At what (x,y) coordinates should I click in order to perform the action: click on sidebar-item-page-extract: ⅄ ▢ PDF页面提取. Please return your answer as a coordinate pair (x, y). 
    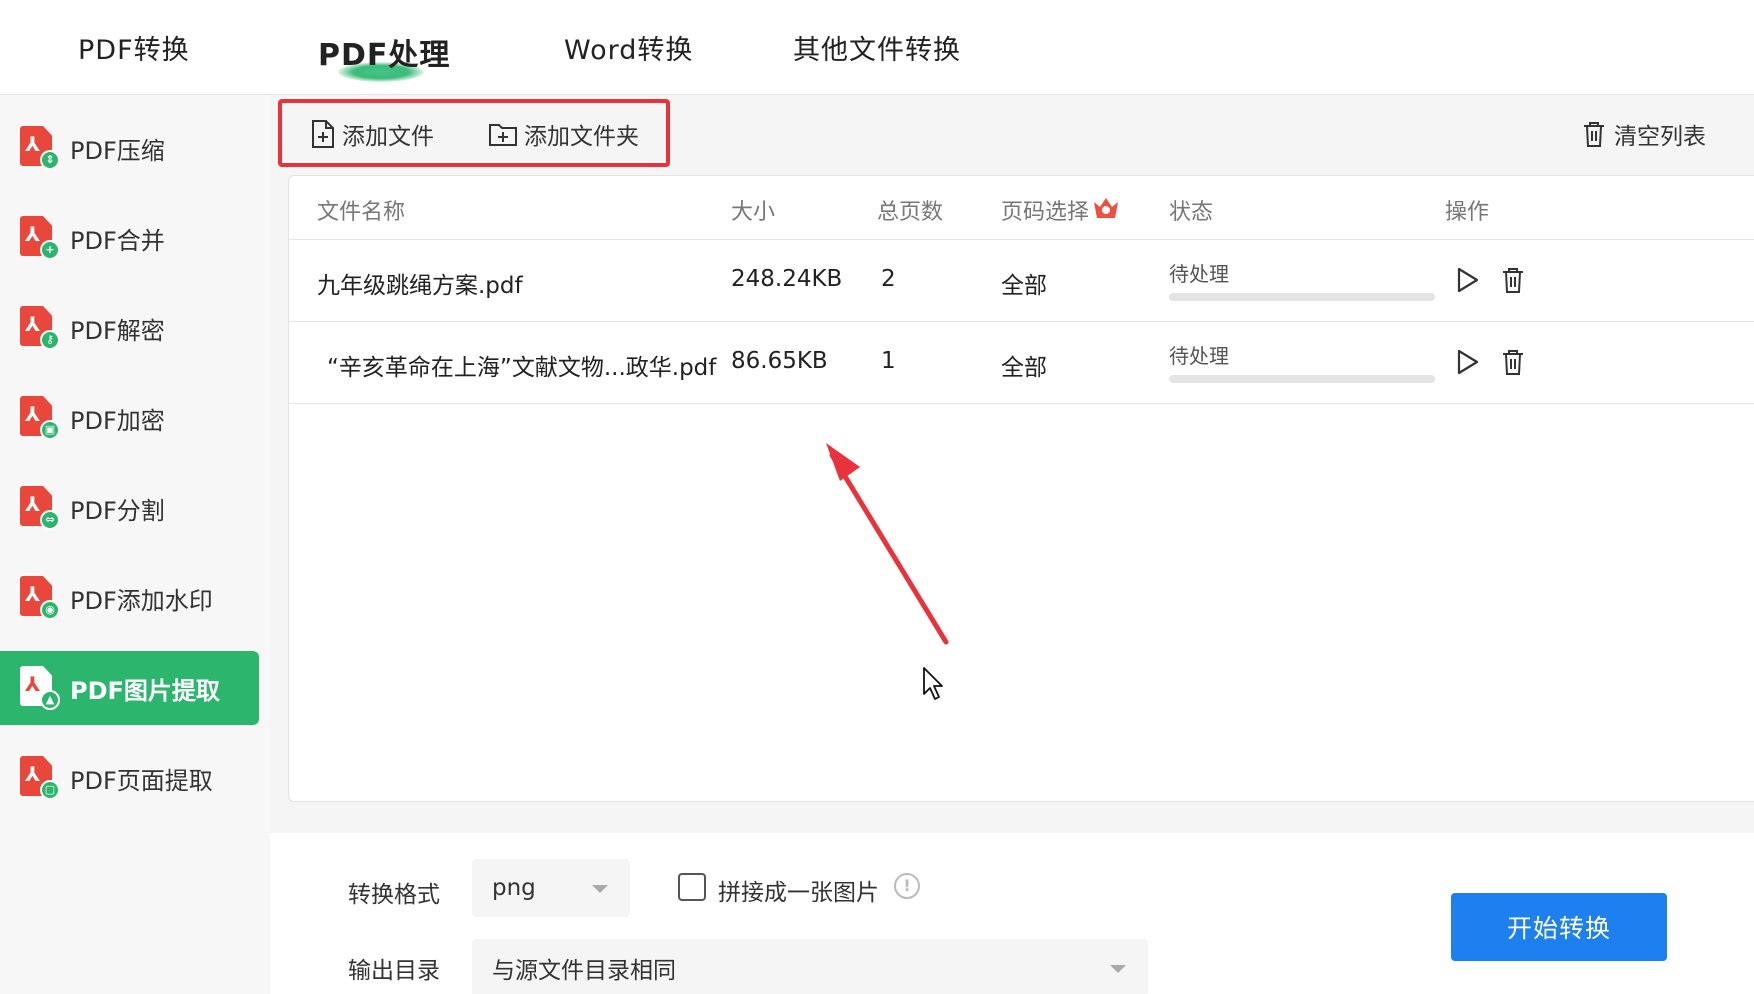
    Looking at the image, I should click on (129, 778).